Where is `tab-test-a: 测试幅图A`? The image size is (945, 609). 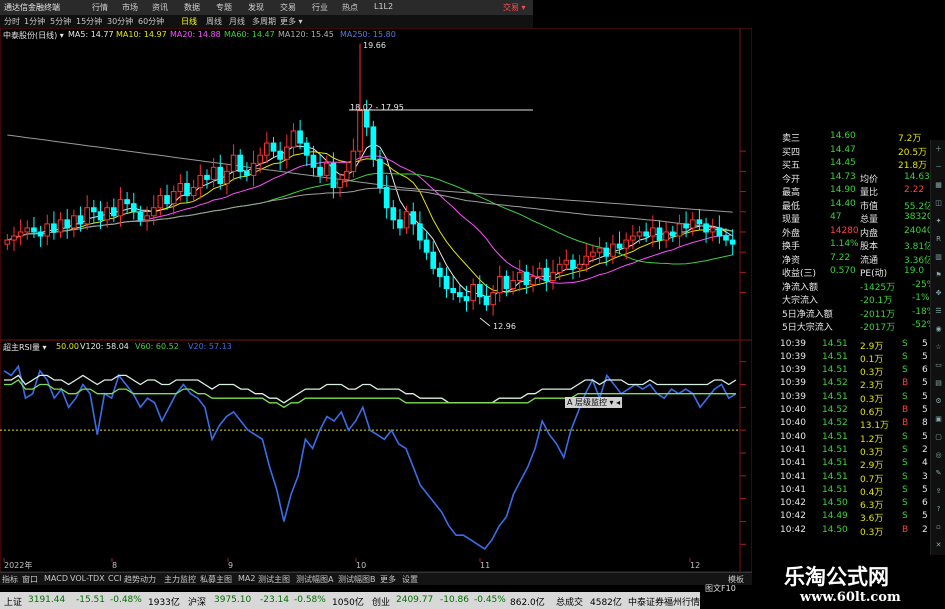
tab-test-a: 测试幅图A is located at coordinates (314, 579).